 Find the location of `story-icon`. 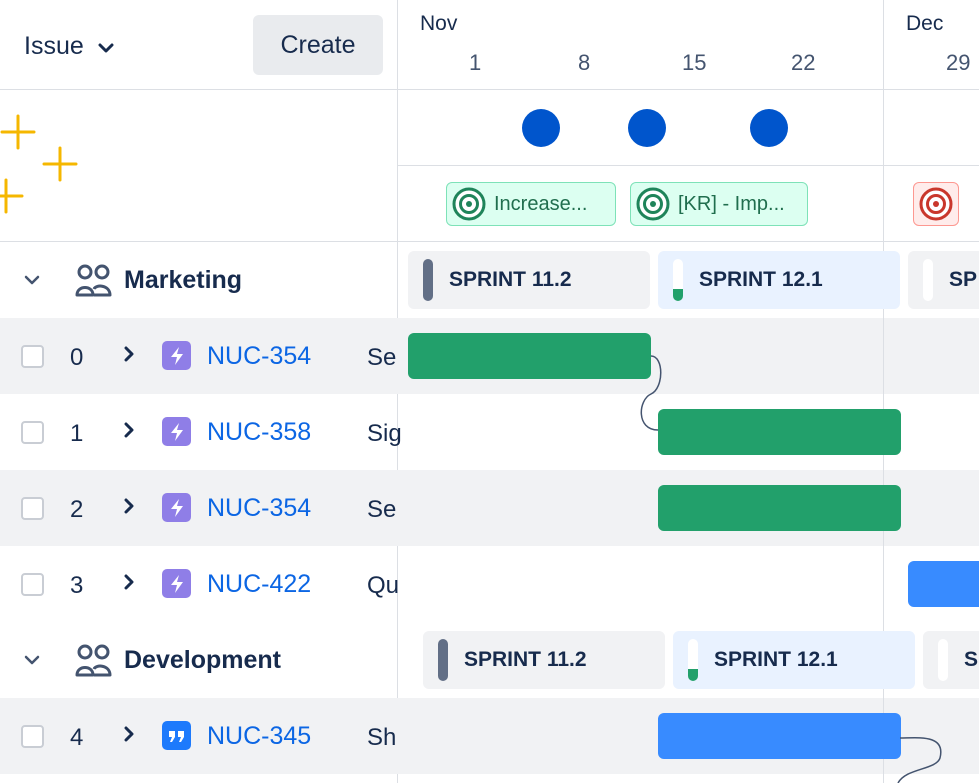

story-icon is located at coordinates (176, 735).